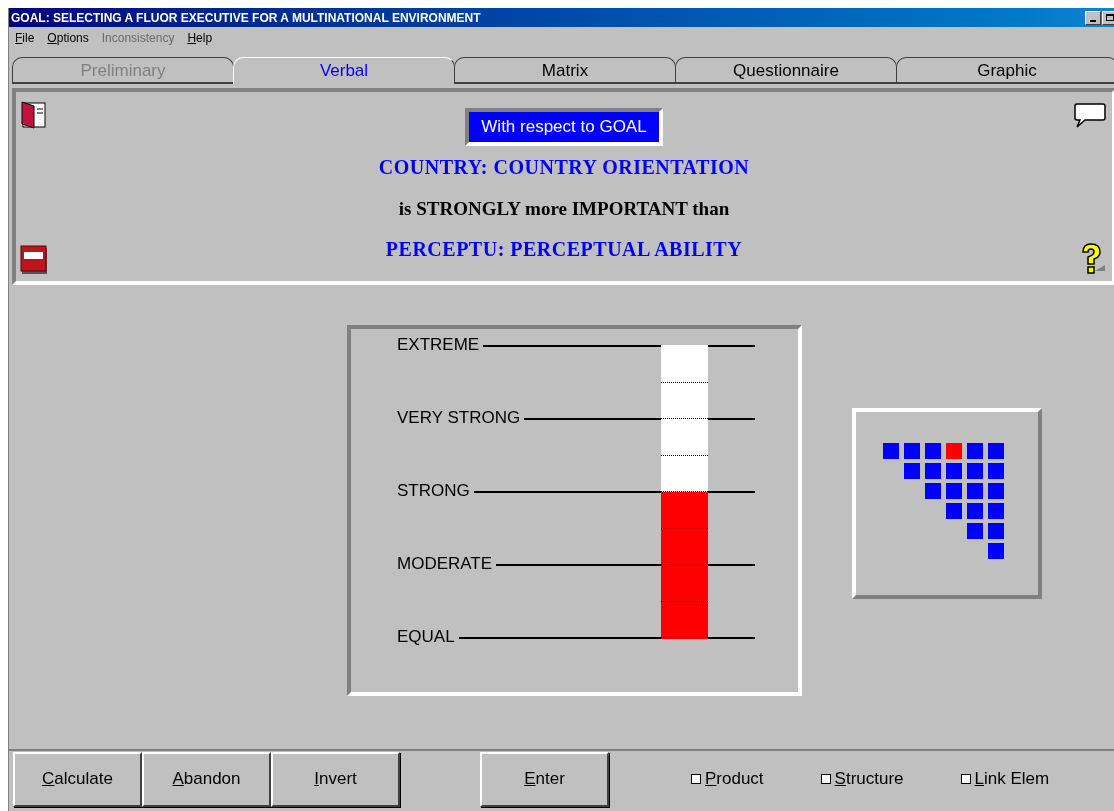 This screenshot has width=1114, height=811. What do you see at coordinates (1005, 779) in the screenshot?
I see `option-checkbox: Link Elem` at bounding box center [1005, 779].